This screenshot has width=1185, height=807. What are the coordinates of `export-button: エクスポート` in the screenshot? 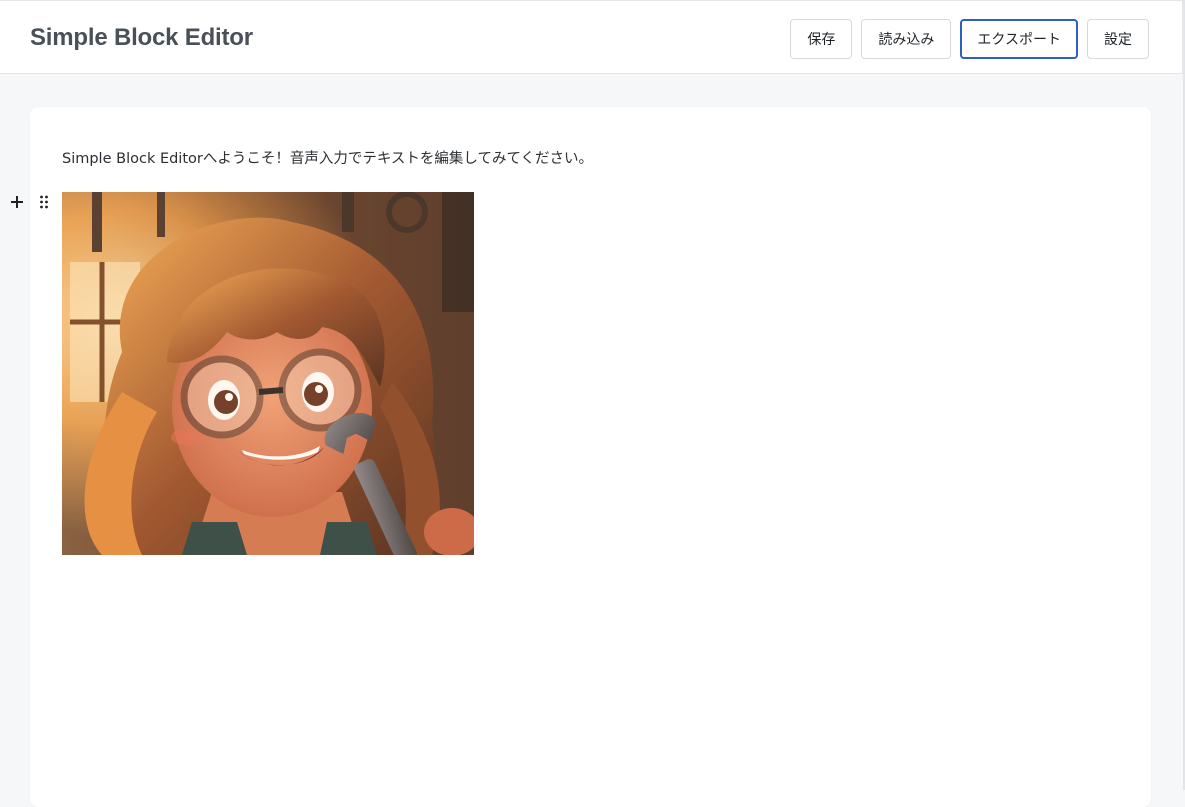 It's located at (1019, 39).